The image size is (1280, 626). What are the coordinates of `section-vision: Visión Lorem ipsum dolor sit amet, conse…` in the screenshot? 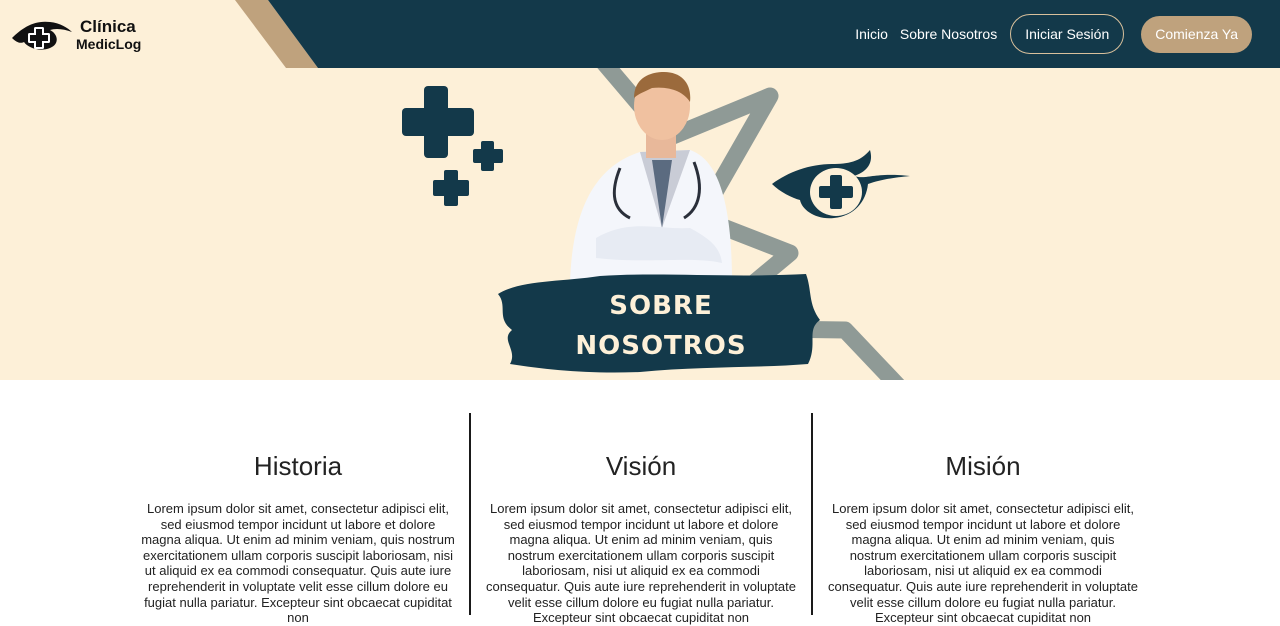 It's located at (640, 519).